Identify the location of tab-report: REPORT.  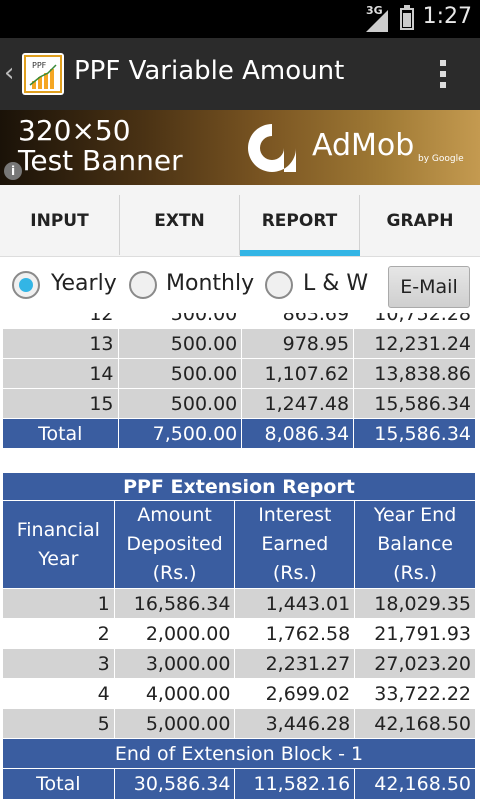
(300, 225).